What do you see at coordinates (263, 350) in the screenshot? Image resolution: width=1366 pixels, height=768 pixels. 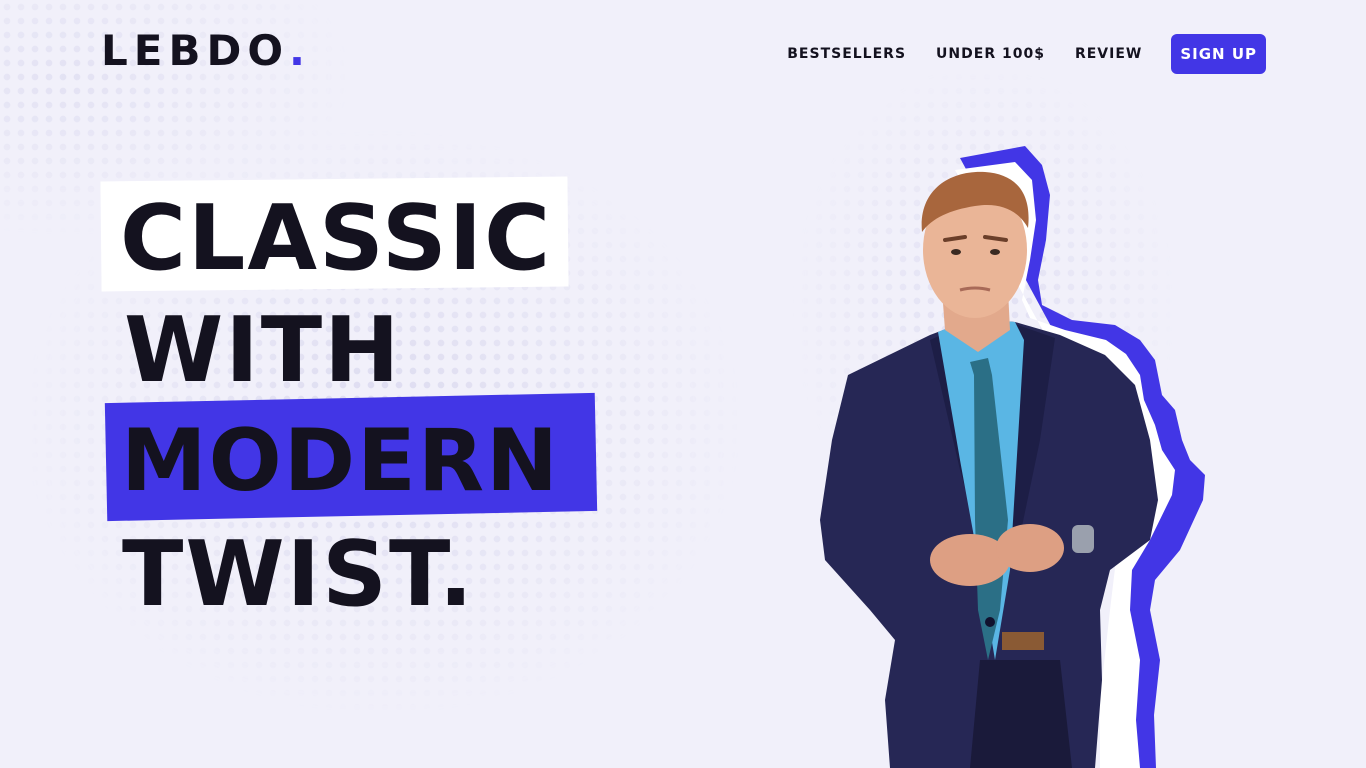 I see `headline-line-2: WITH` at bounding box center [263, 350].